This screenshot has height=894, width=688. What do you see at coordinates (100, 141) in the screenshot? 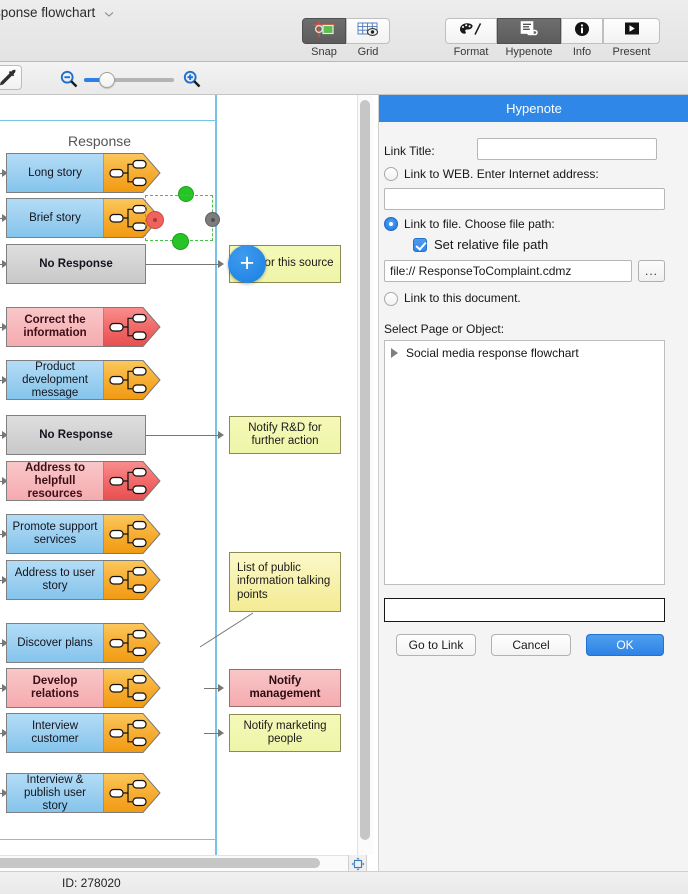
I see `lane-title: Response` at bounding box center [100, 141].